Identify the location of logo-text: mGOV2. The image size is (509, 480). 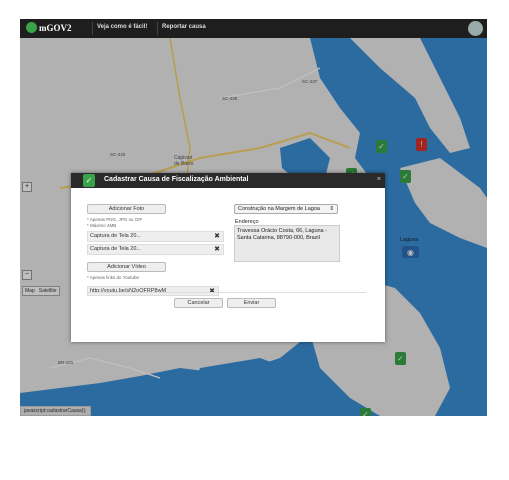
(55, 28).